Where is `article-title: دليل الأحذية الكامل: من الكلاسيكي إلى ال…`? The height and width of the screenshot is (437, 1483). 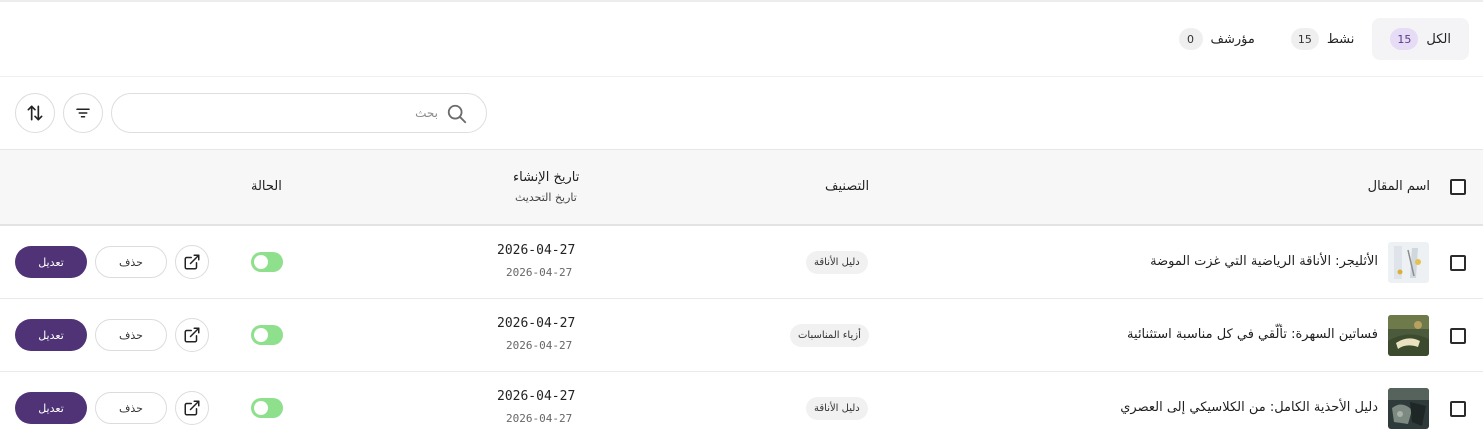
article-title: دليل الأحذية الكامل: من الكلاسيكي إلى ال… is located at coordinates (1249, 407).